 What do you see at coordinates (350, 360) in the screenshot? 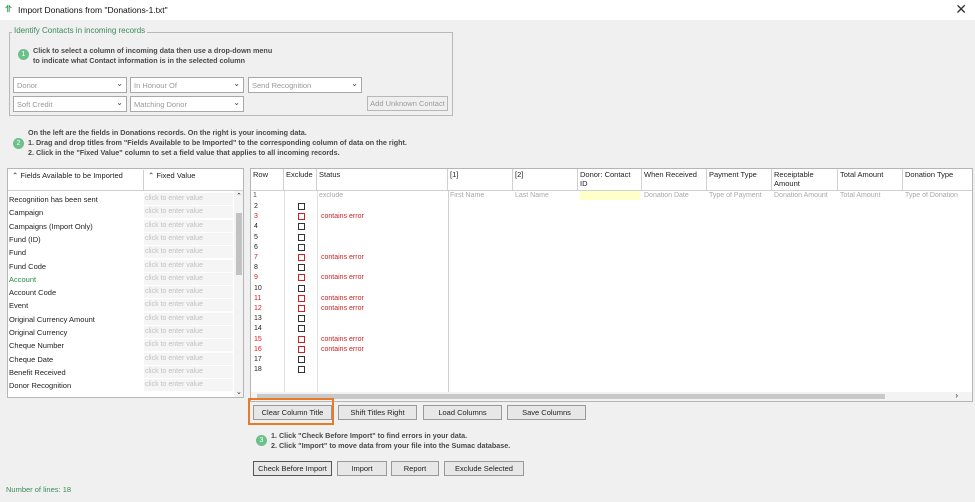
I see `table-row: 17` at bounding box center [350, 360].